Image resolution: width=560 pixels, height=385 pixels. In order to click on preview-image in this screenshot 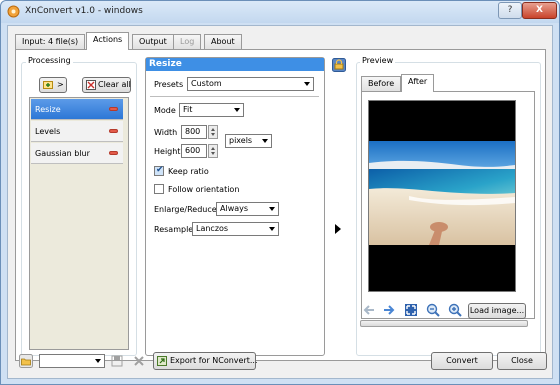, I will do `click(442, 196)`.